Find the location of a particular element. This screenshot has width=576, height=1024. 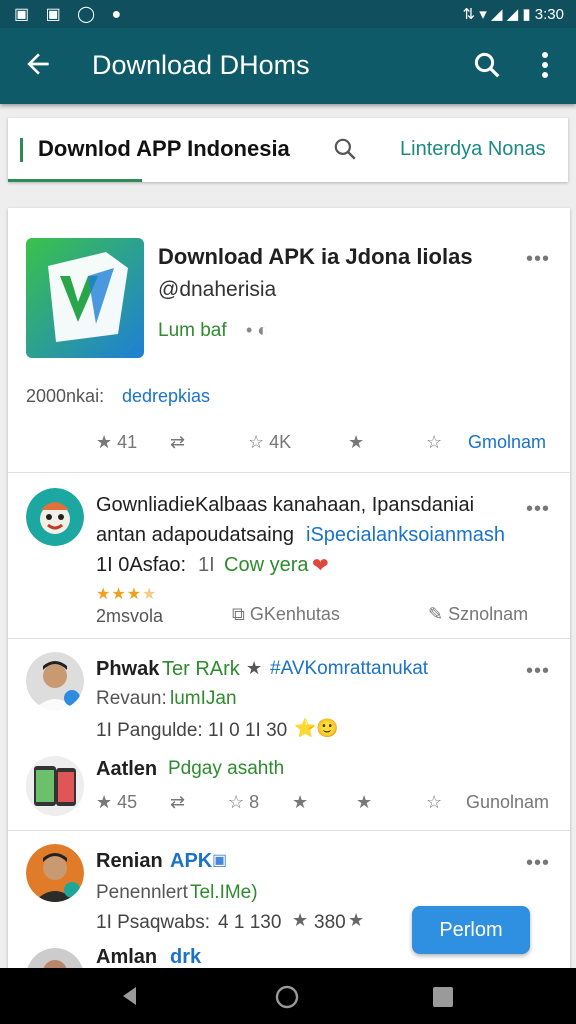

post-sub-a: Revaun: is located at coordinates (131, 698).